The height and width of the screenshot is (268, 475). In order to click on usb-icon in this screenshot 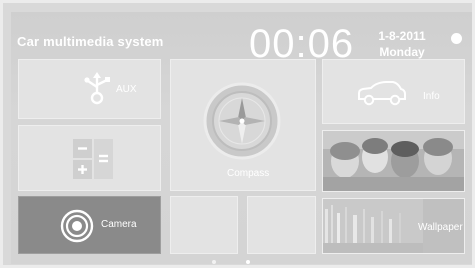, I will do `click(97, 88)`.